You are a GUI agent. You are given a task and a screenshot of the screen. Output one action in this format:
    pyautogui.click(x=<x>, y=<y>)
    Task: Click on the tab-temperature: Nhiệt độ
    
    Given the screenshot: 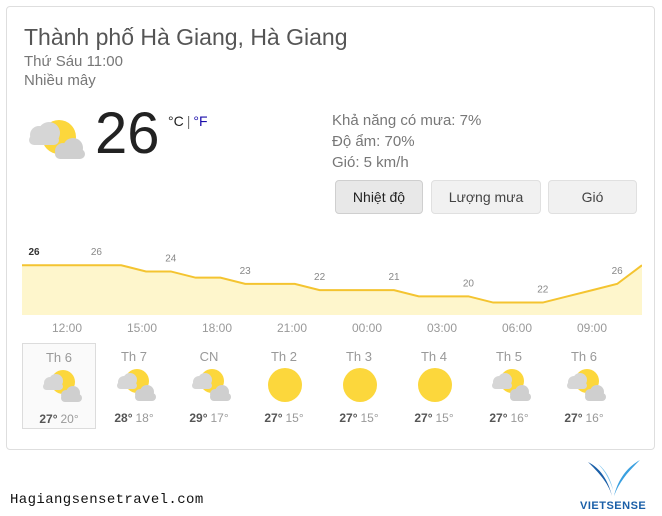 What is the action you would take?
    pyautogui.click(x=379, y=197)
    